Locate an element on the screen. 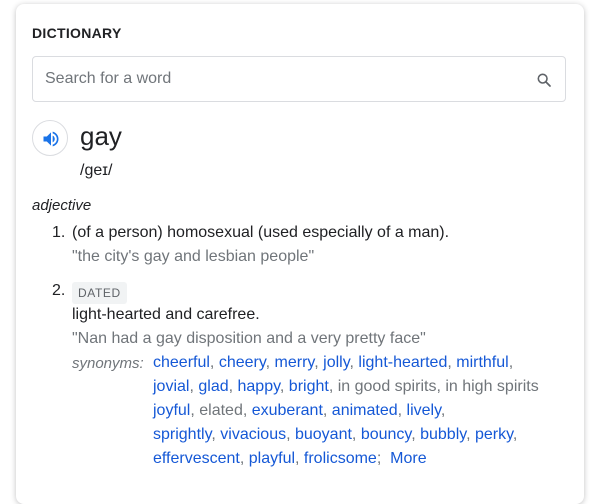 The height and width of the screenshot is (504, 600). phonetic-spelling: /ɡeɪ/ is located at coordinates (96, 170).